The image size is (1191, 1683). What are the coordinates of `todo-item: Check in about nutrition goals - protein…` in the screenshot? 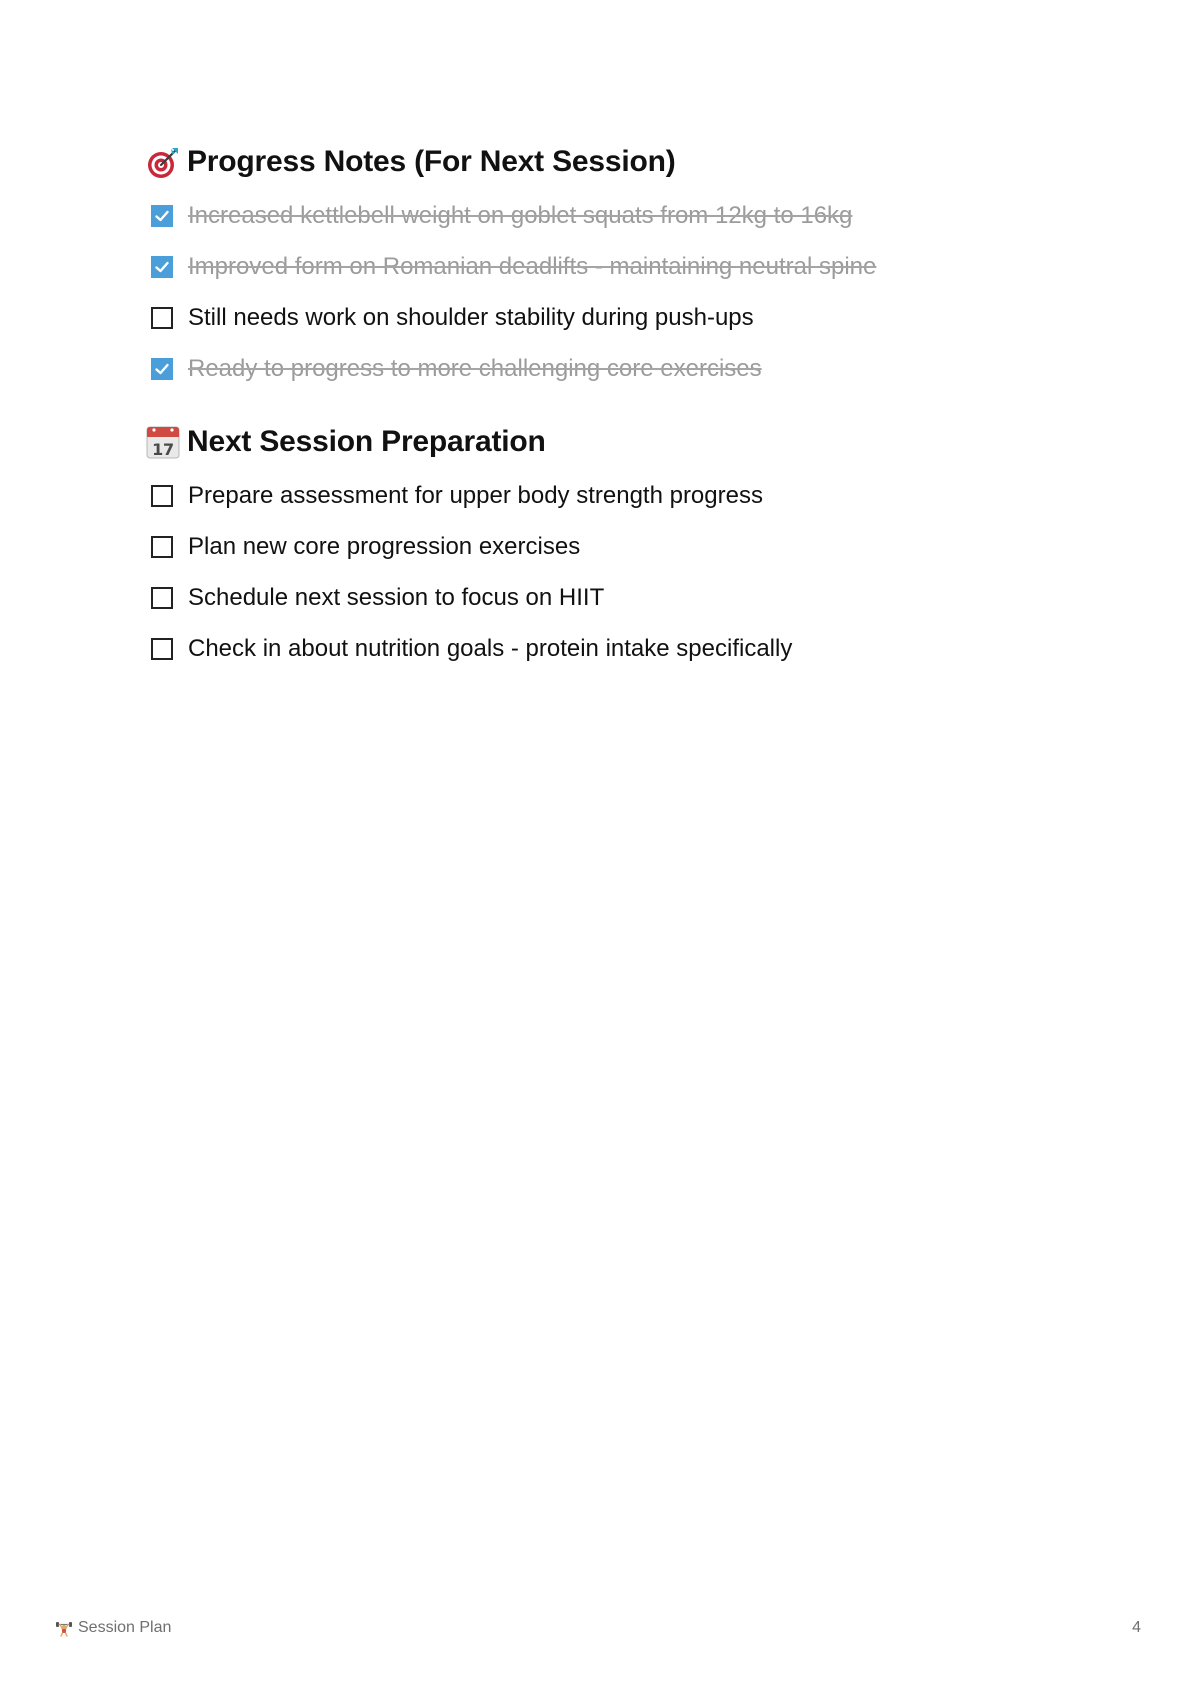 It's located at (595, 648).